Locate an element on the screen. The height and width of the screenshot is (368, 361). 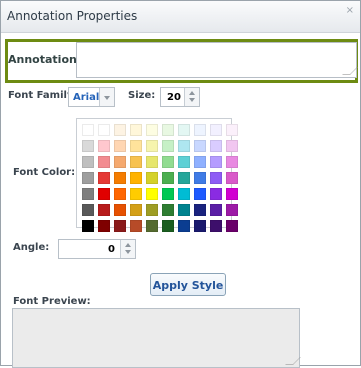
angle-stepper: 0 is located at coordinates (97, 249).